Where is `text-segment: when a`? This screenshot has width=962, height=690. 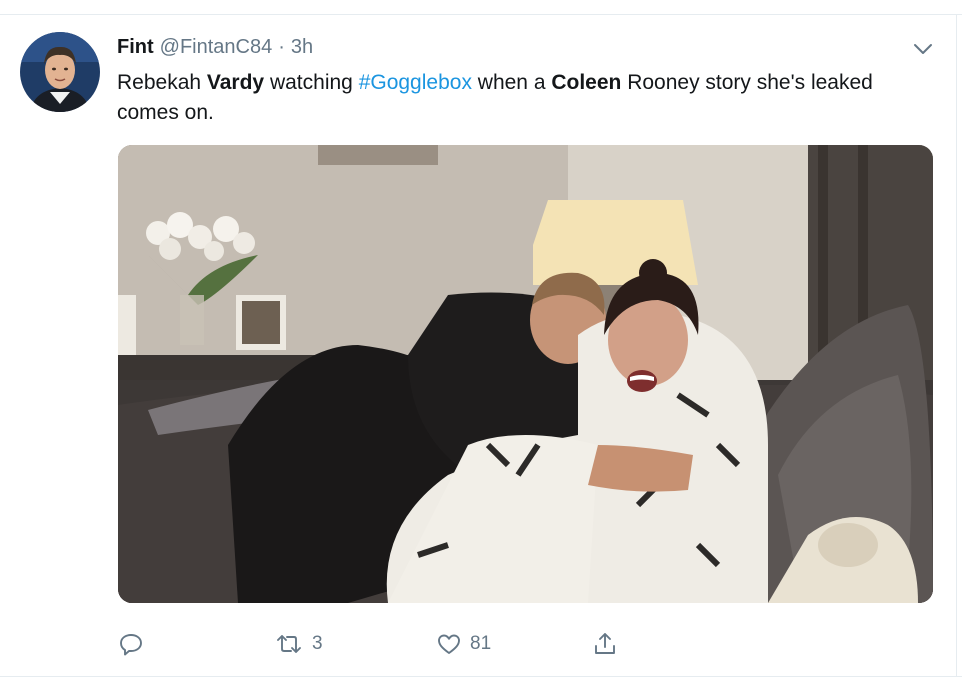
text-segment: when a is located at coordinates (511, 82).